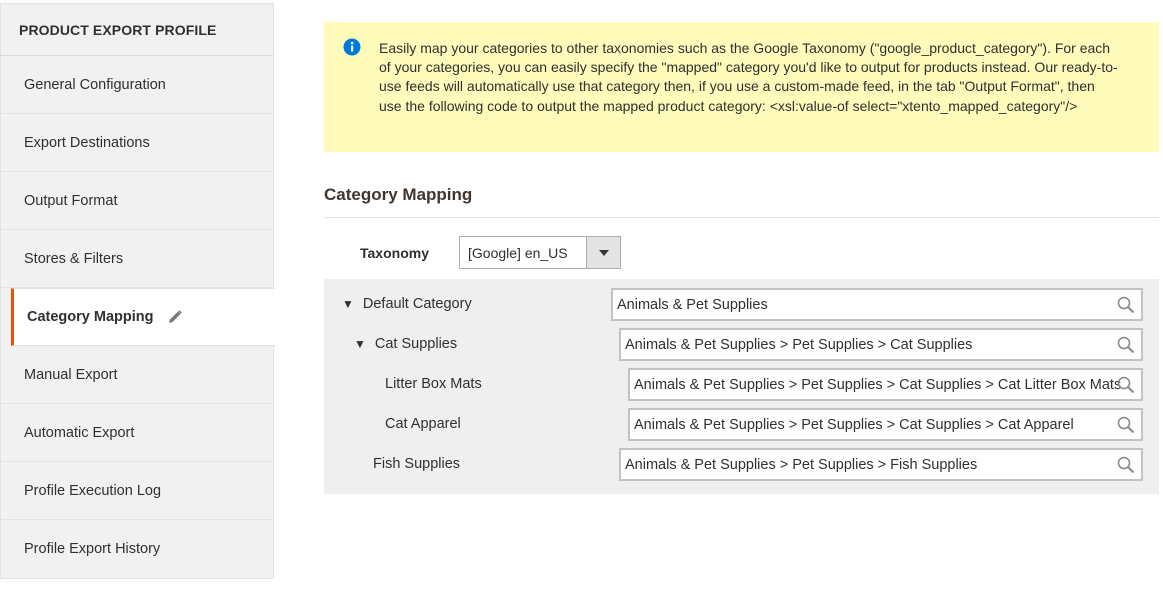 This screenshot has height=604, width=1163. I want to click on info-icon, so click(352, 47).